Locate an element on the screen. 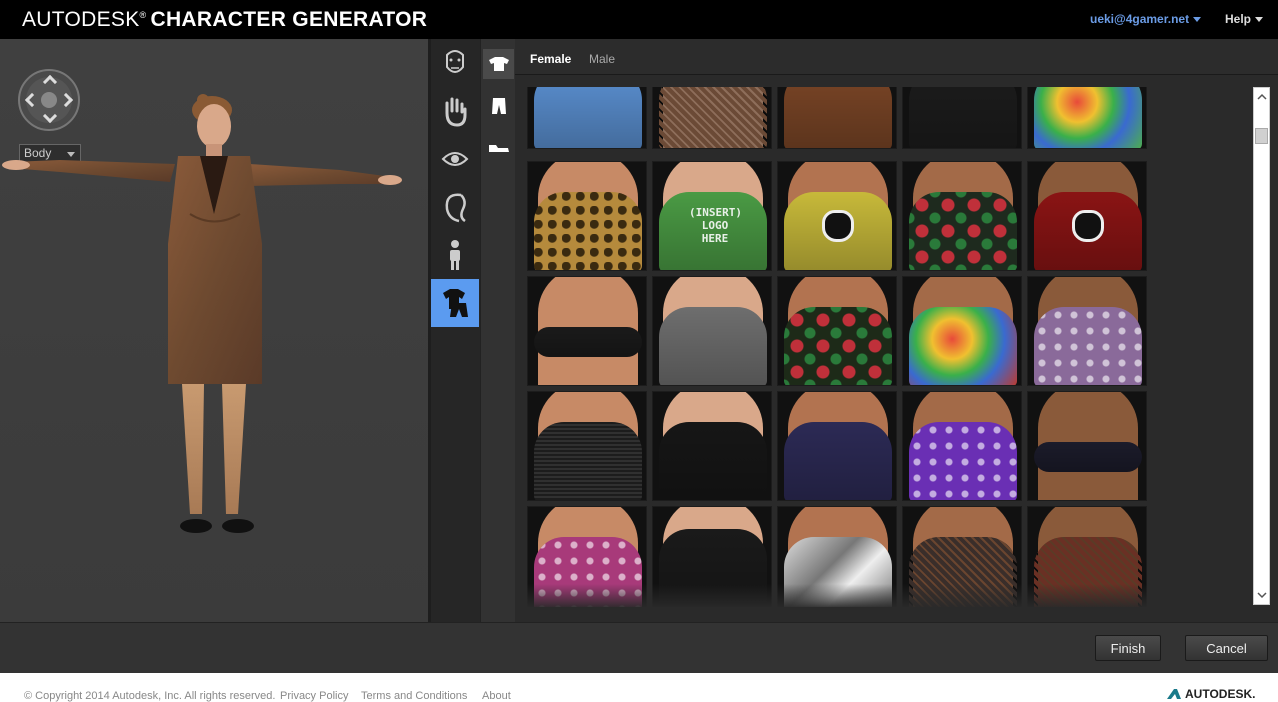 The image size is (1278, 702). hair-icon is located at coordinates (455, 208).